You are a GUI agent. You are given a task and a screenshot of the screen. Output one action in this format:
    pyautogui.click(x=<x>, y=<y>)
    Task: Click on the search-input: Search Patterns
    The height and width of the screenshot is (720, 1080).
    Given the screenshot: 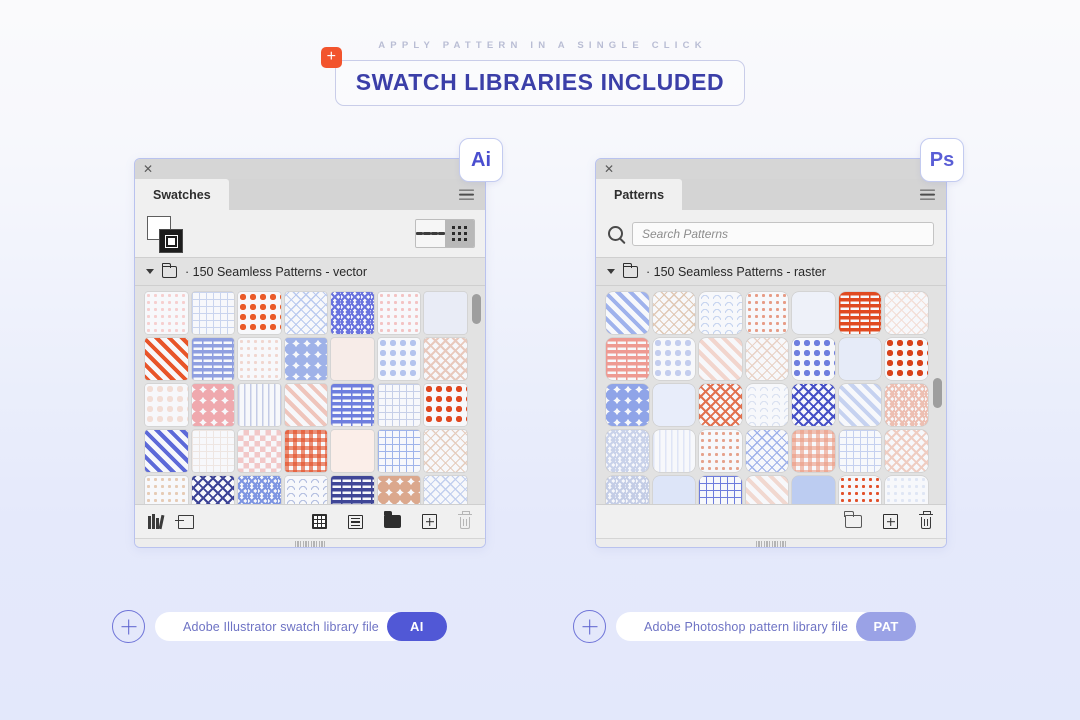 What is the action you would take?
    pyautogui.click(x=783, y=233)
    